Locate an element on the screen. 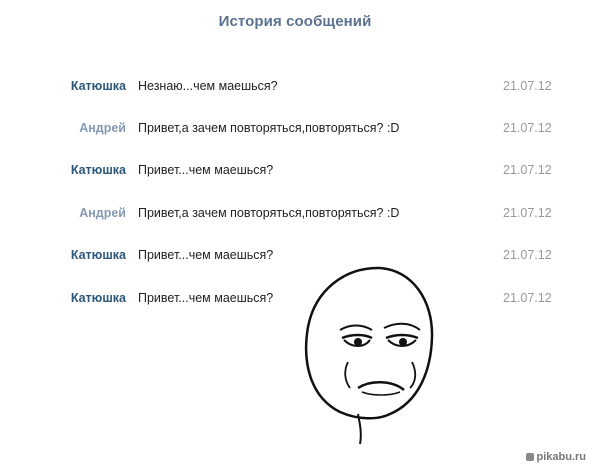 This screenshot has height=465, width=590. page-title: История сообщений is located at coordinates (295, 21).